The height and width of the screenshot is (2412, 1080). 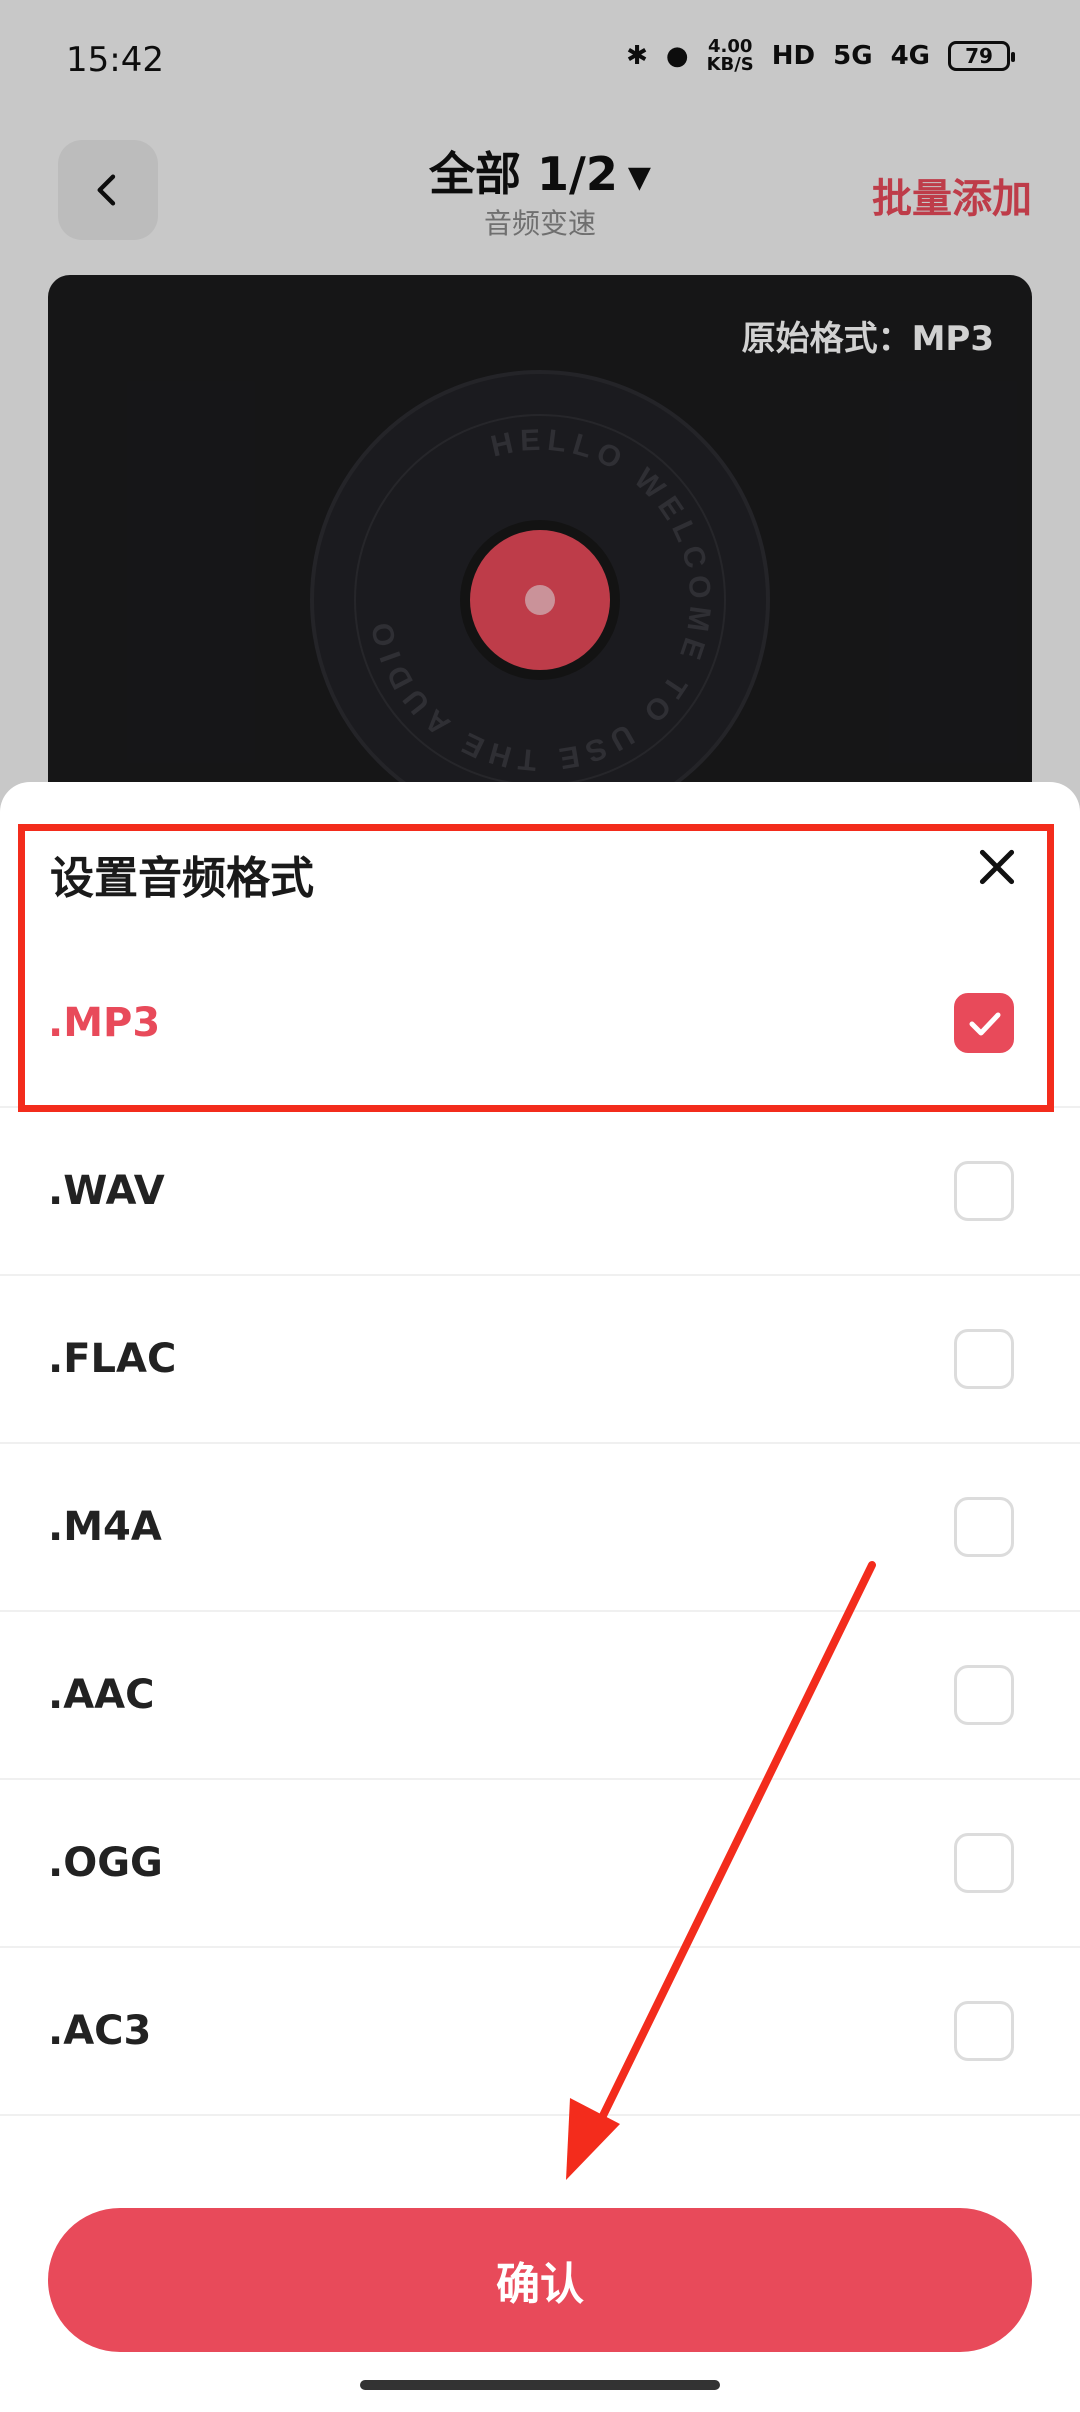 What do you see at coordinates (540, 2385) in the screenshot?
I see `home-indicator` at bounding box center [540, 2385].